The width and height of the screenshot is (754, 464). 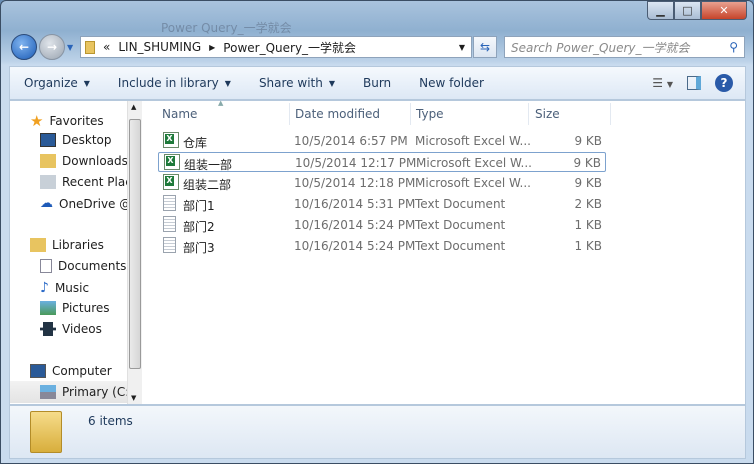 I want to click on help-icon: ?, so click(x=724, y=83).